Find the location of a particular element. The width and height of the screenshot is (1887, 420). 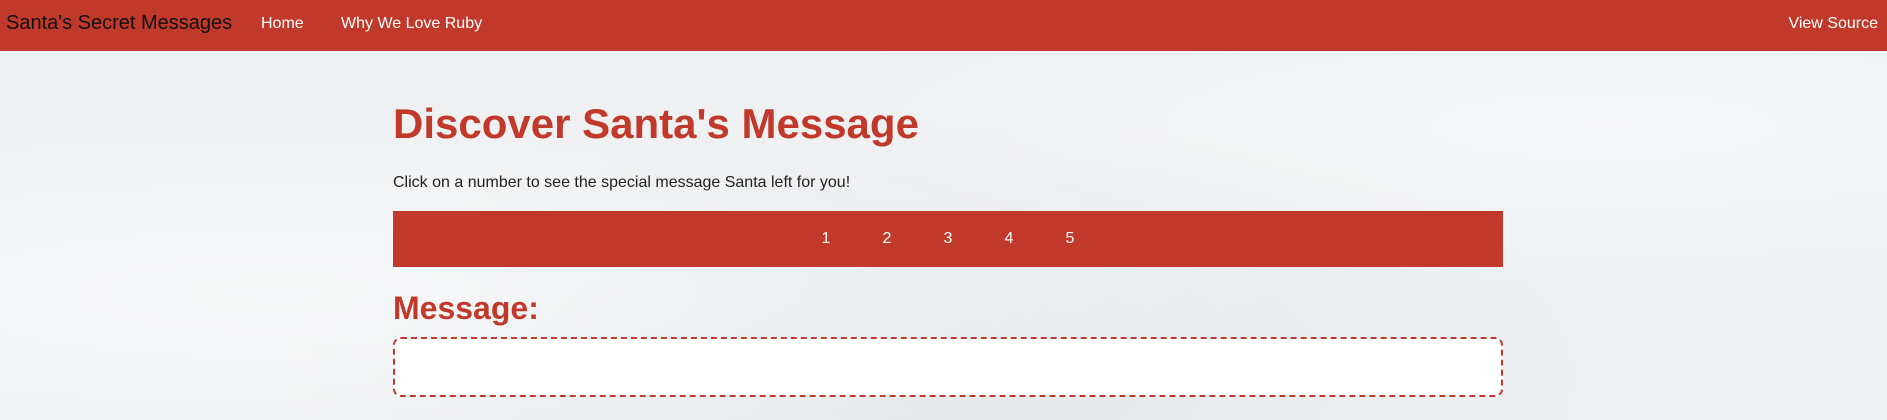

number-button-1: 1 is located at coordinates (826, 239).